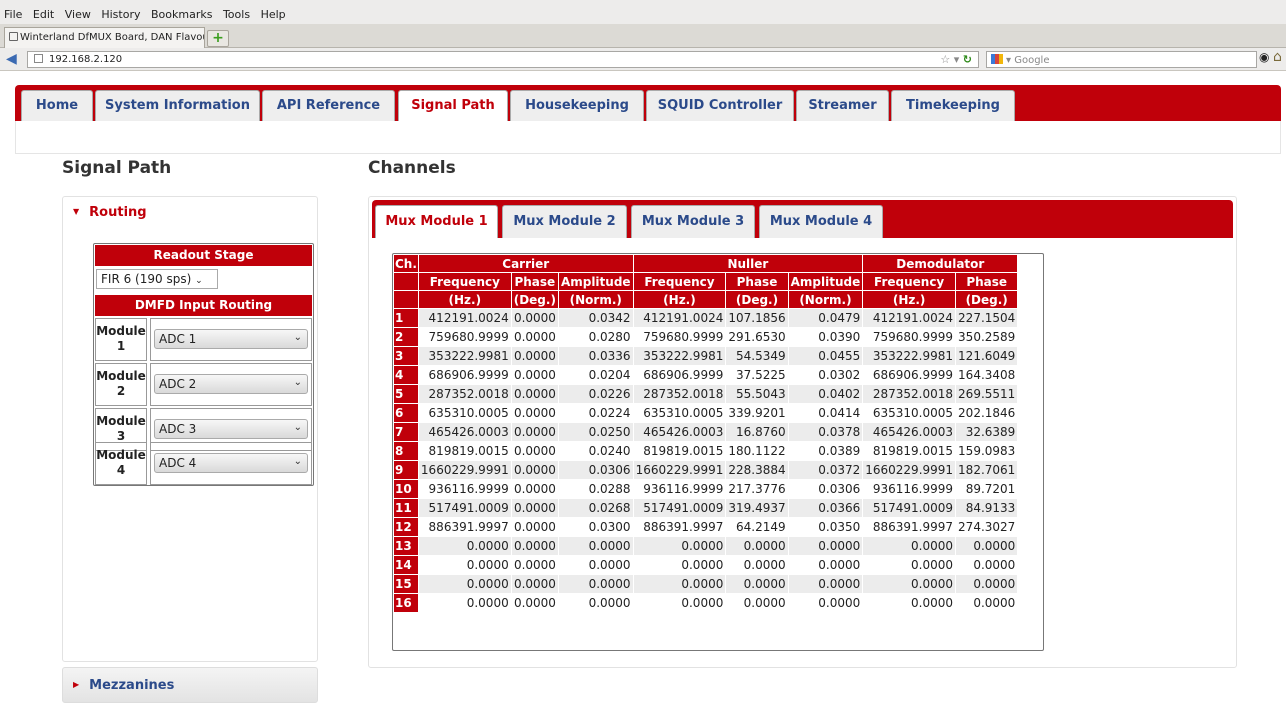 The height and width of the screenshot is (711, 1286). Describe the element at coordinates (595, 375) in the screenshot. I see `carrier-amplitude-cell: 0.0204` at that location.